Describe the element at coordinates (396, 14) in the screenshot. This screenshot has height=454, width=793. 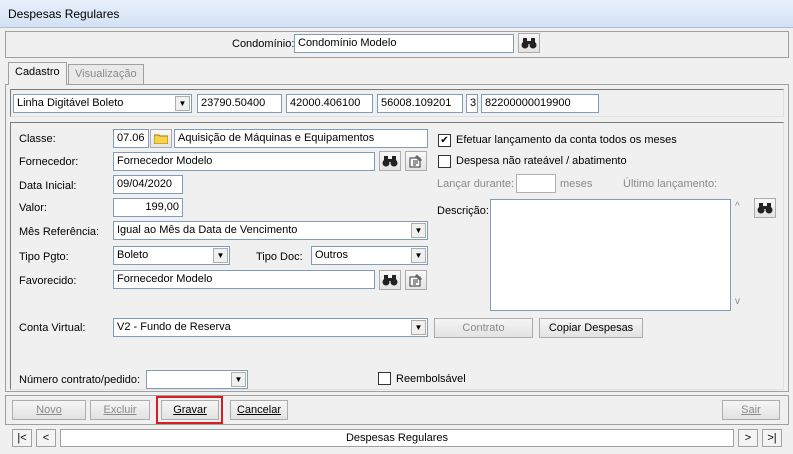
I see `window-titlebar: Despesas Regulares` at that location.